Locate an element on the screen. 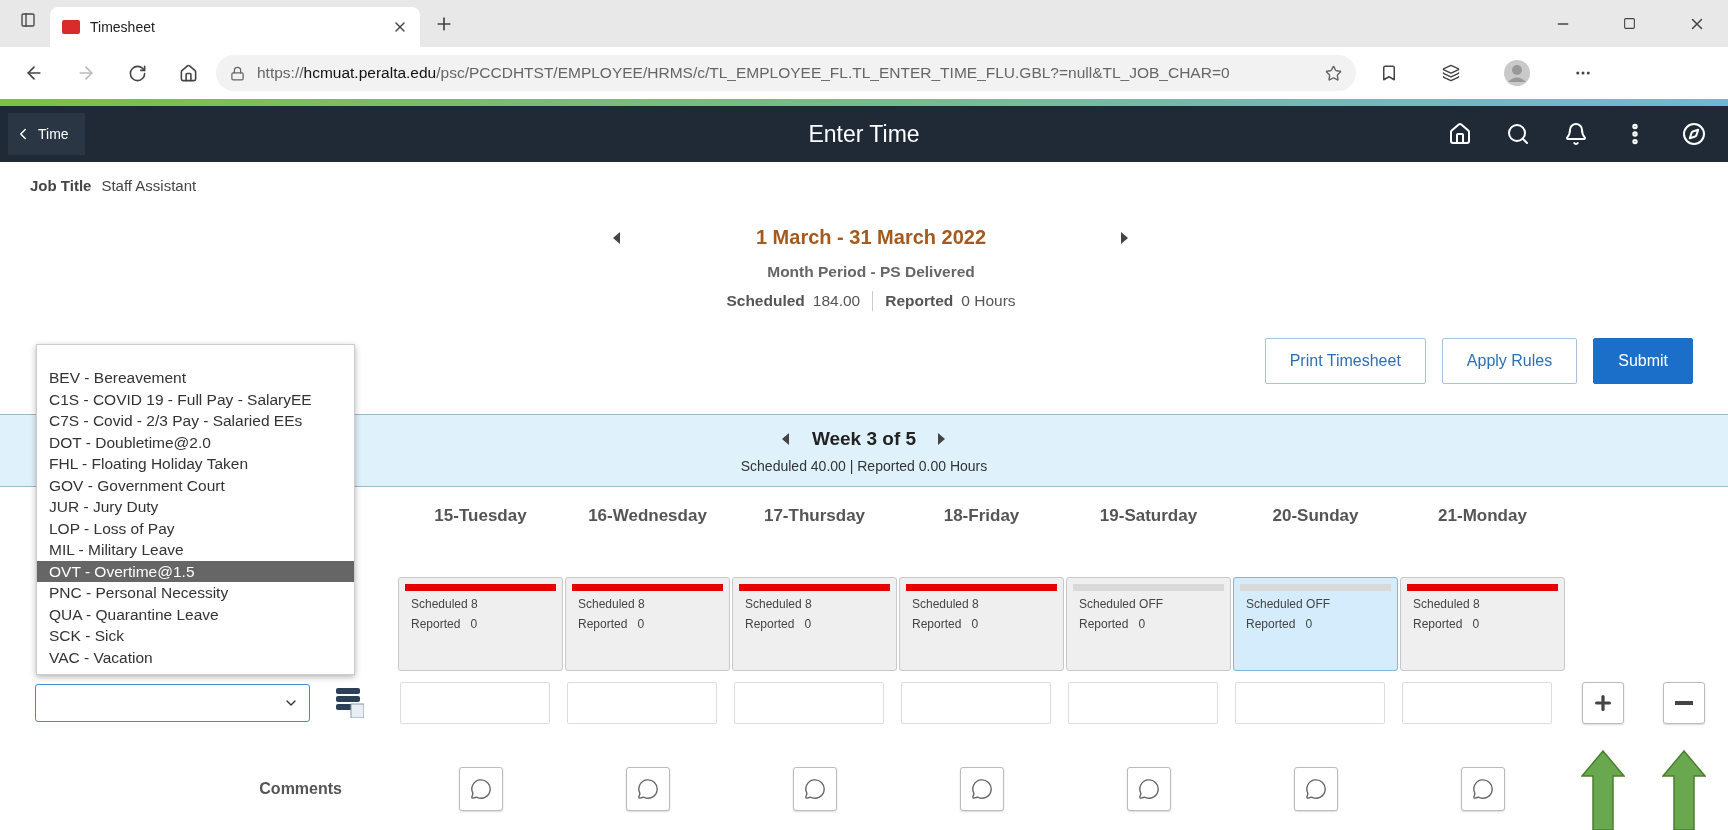  minus-icon is located at coordinates (1684, 703).